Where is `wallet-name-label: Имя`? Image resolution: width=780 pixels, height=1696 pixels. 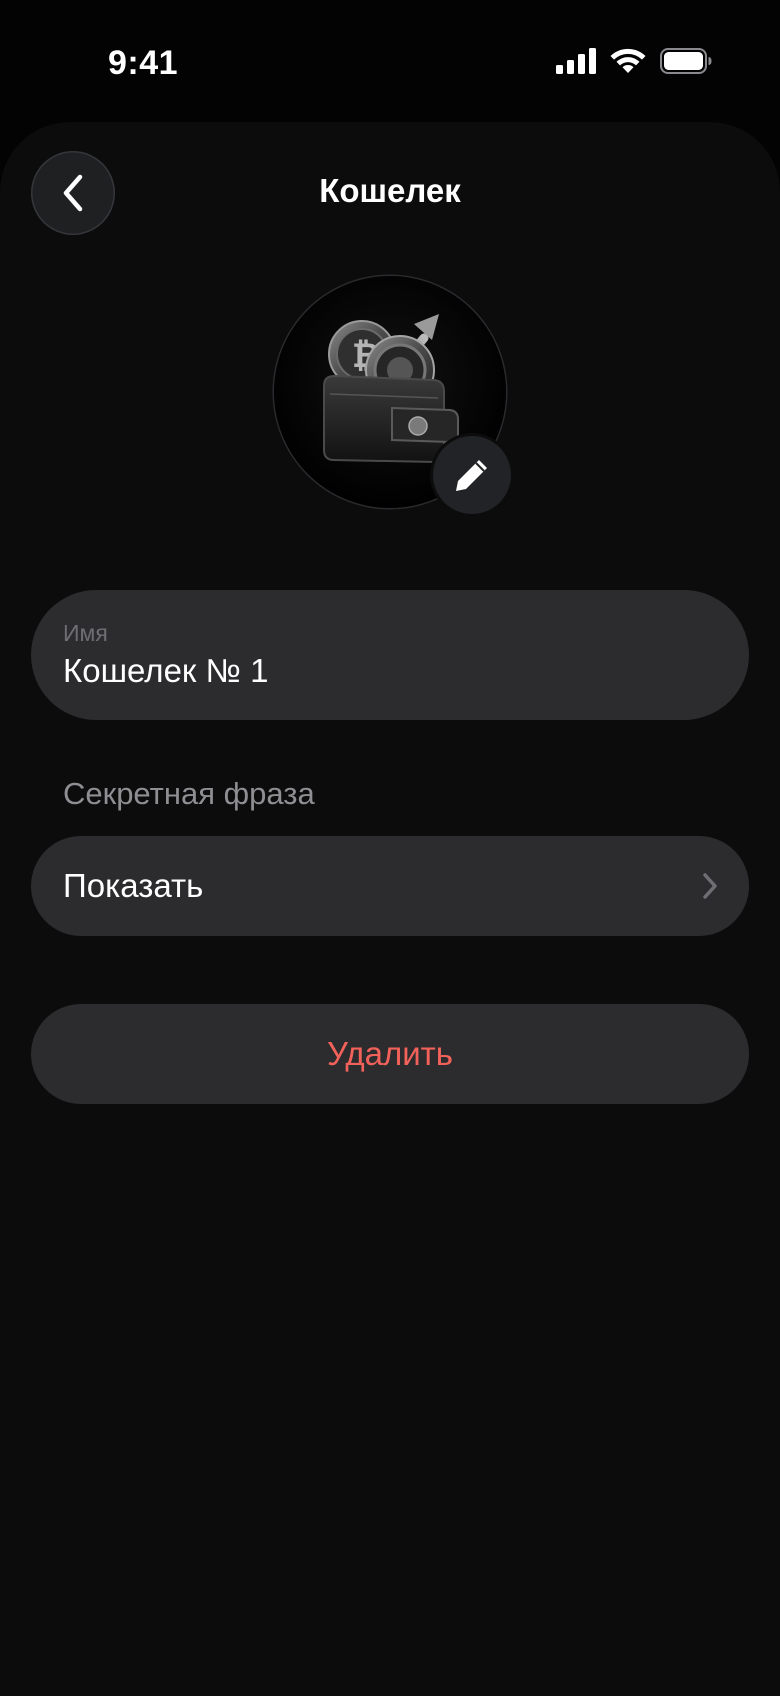 wallet-name-label: Имя is located at coordinates (85, 633).